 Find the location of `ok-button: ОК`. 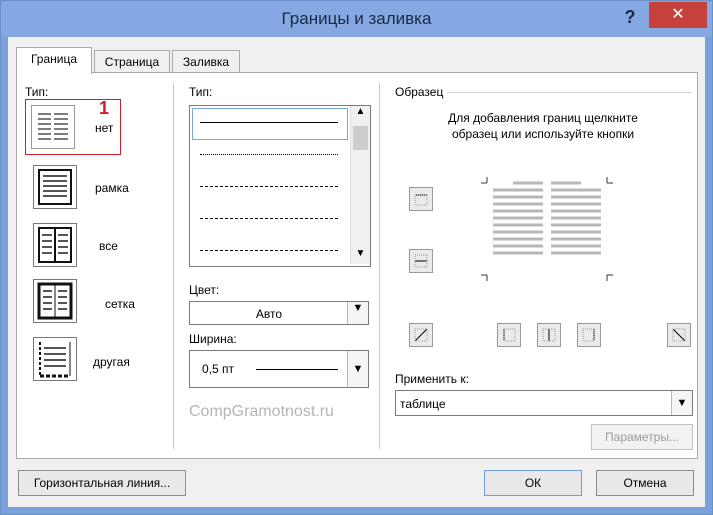

ok-button: ОК is located at coordinates (533, 483).